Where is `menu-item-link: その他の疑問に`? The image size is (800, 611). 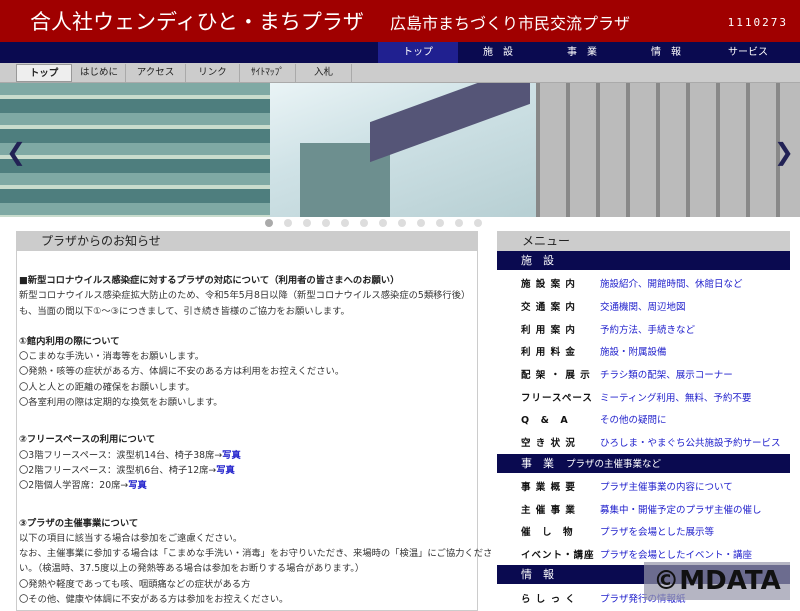 menu-item-link: その他の疑問に is located at coordinates (633, 419).